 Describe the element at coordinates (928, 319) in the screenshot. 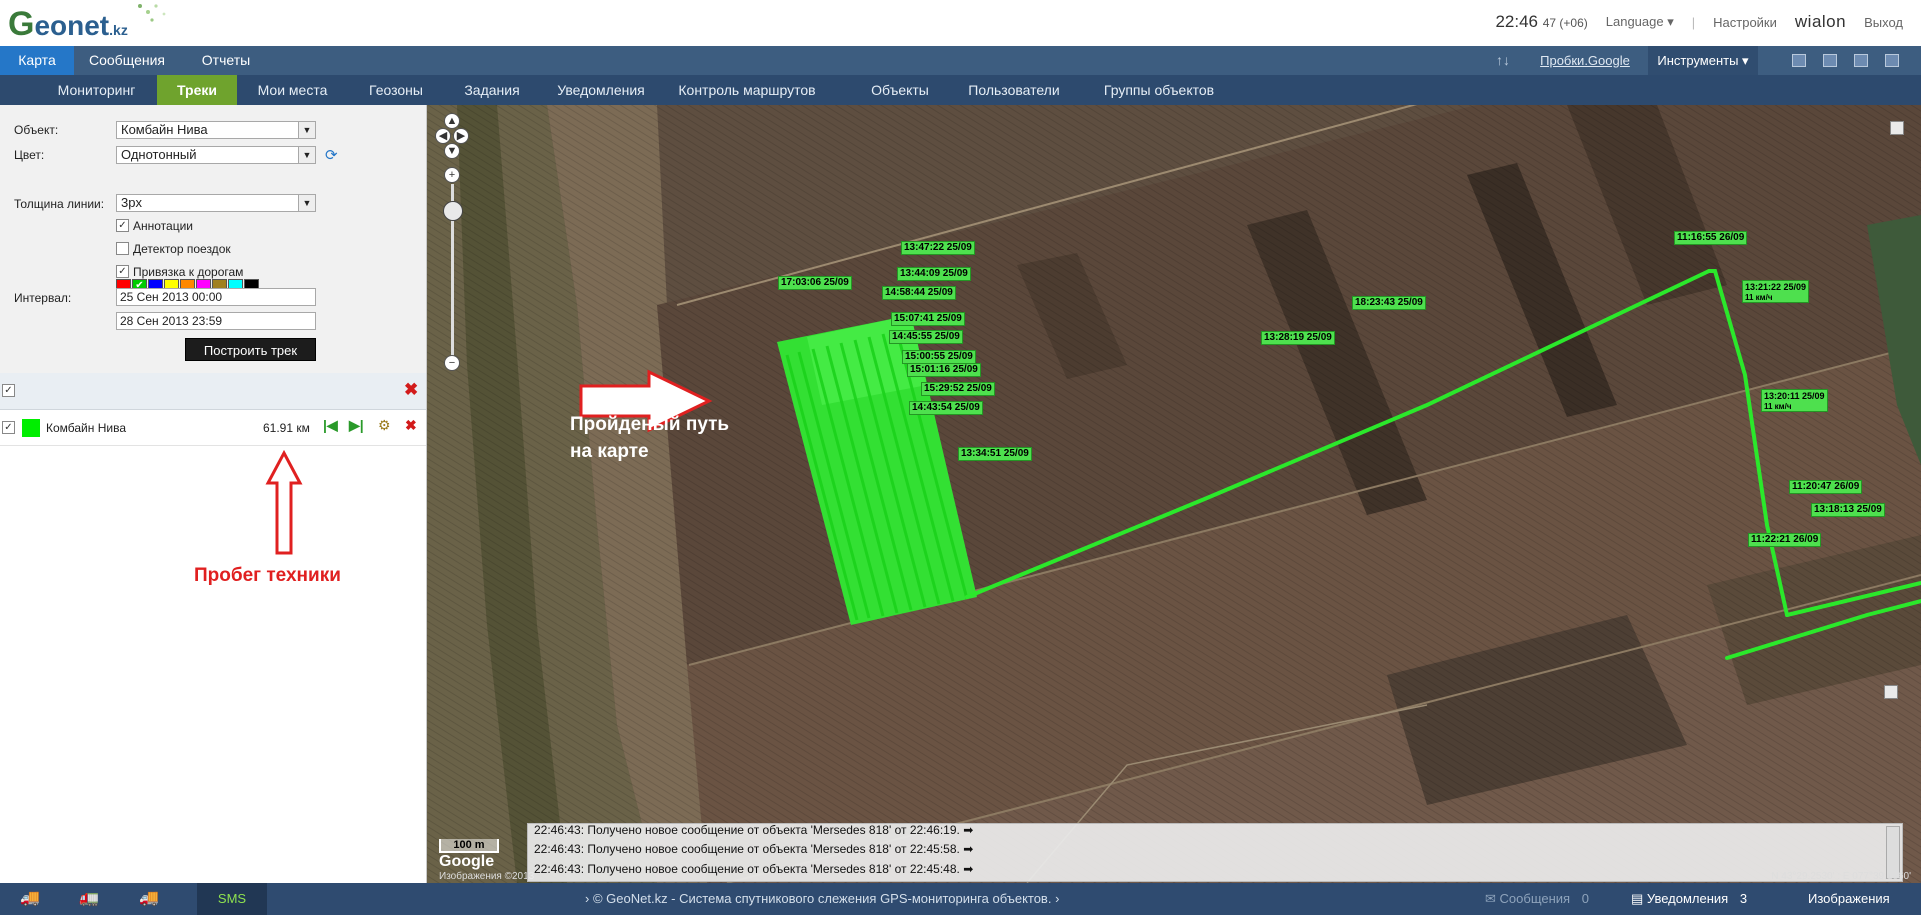

I see `track-time-label: 15:07:41 25/09` at that location.